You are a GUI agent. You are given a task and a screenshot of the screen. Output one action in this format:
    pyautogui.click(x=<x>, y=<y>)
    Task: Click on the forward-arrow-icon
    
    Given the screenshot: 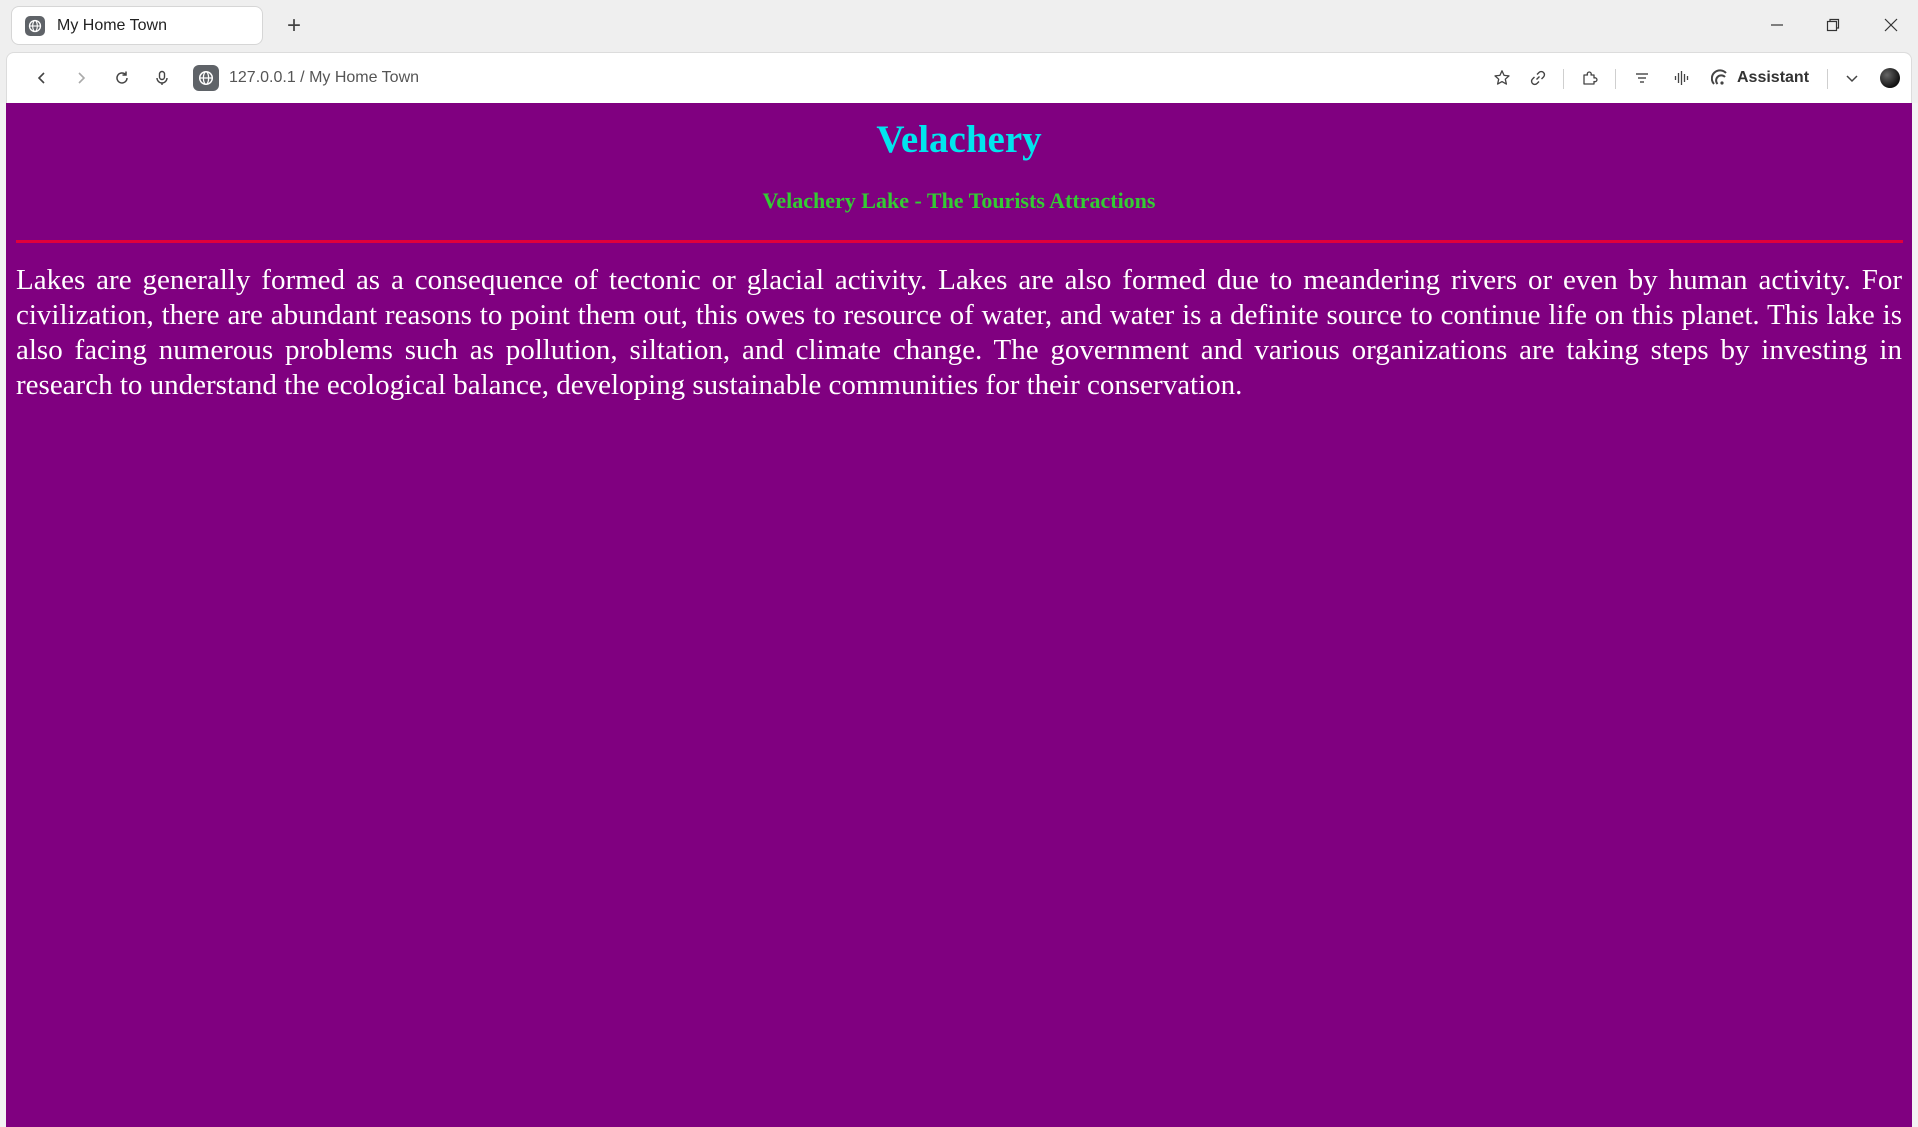 What is the action you would take?
    pyautogui.click(x=82, y=78)
    